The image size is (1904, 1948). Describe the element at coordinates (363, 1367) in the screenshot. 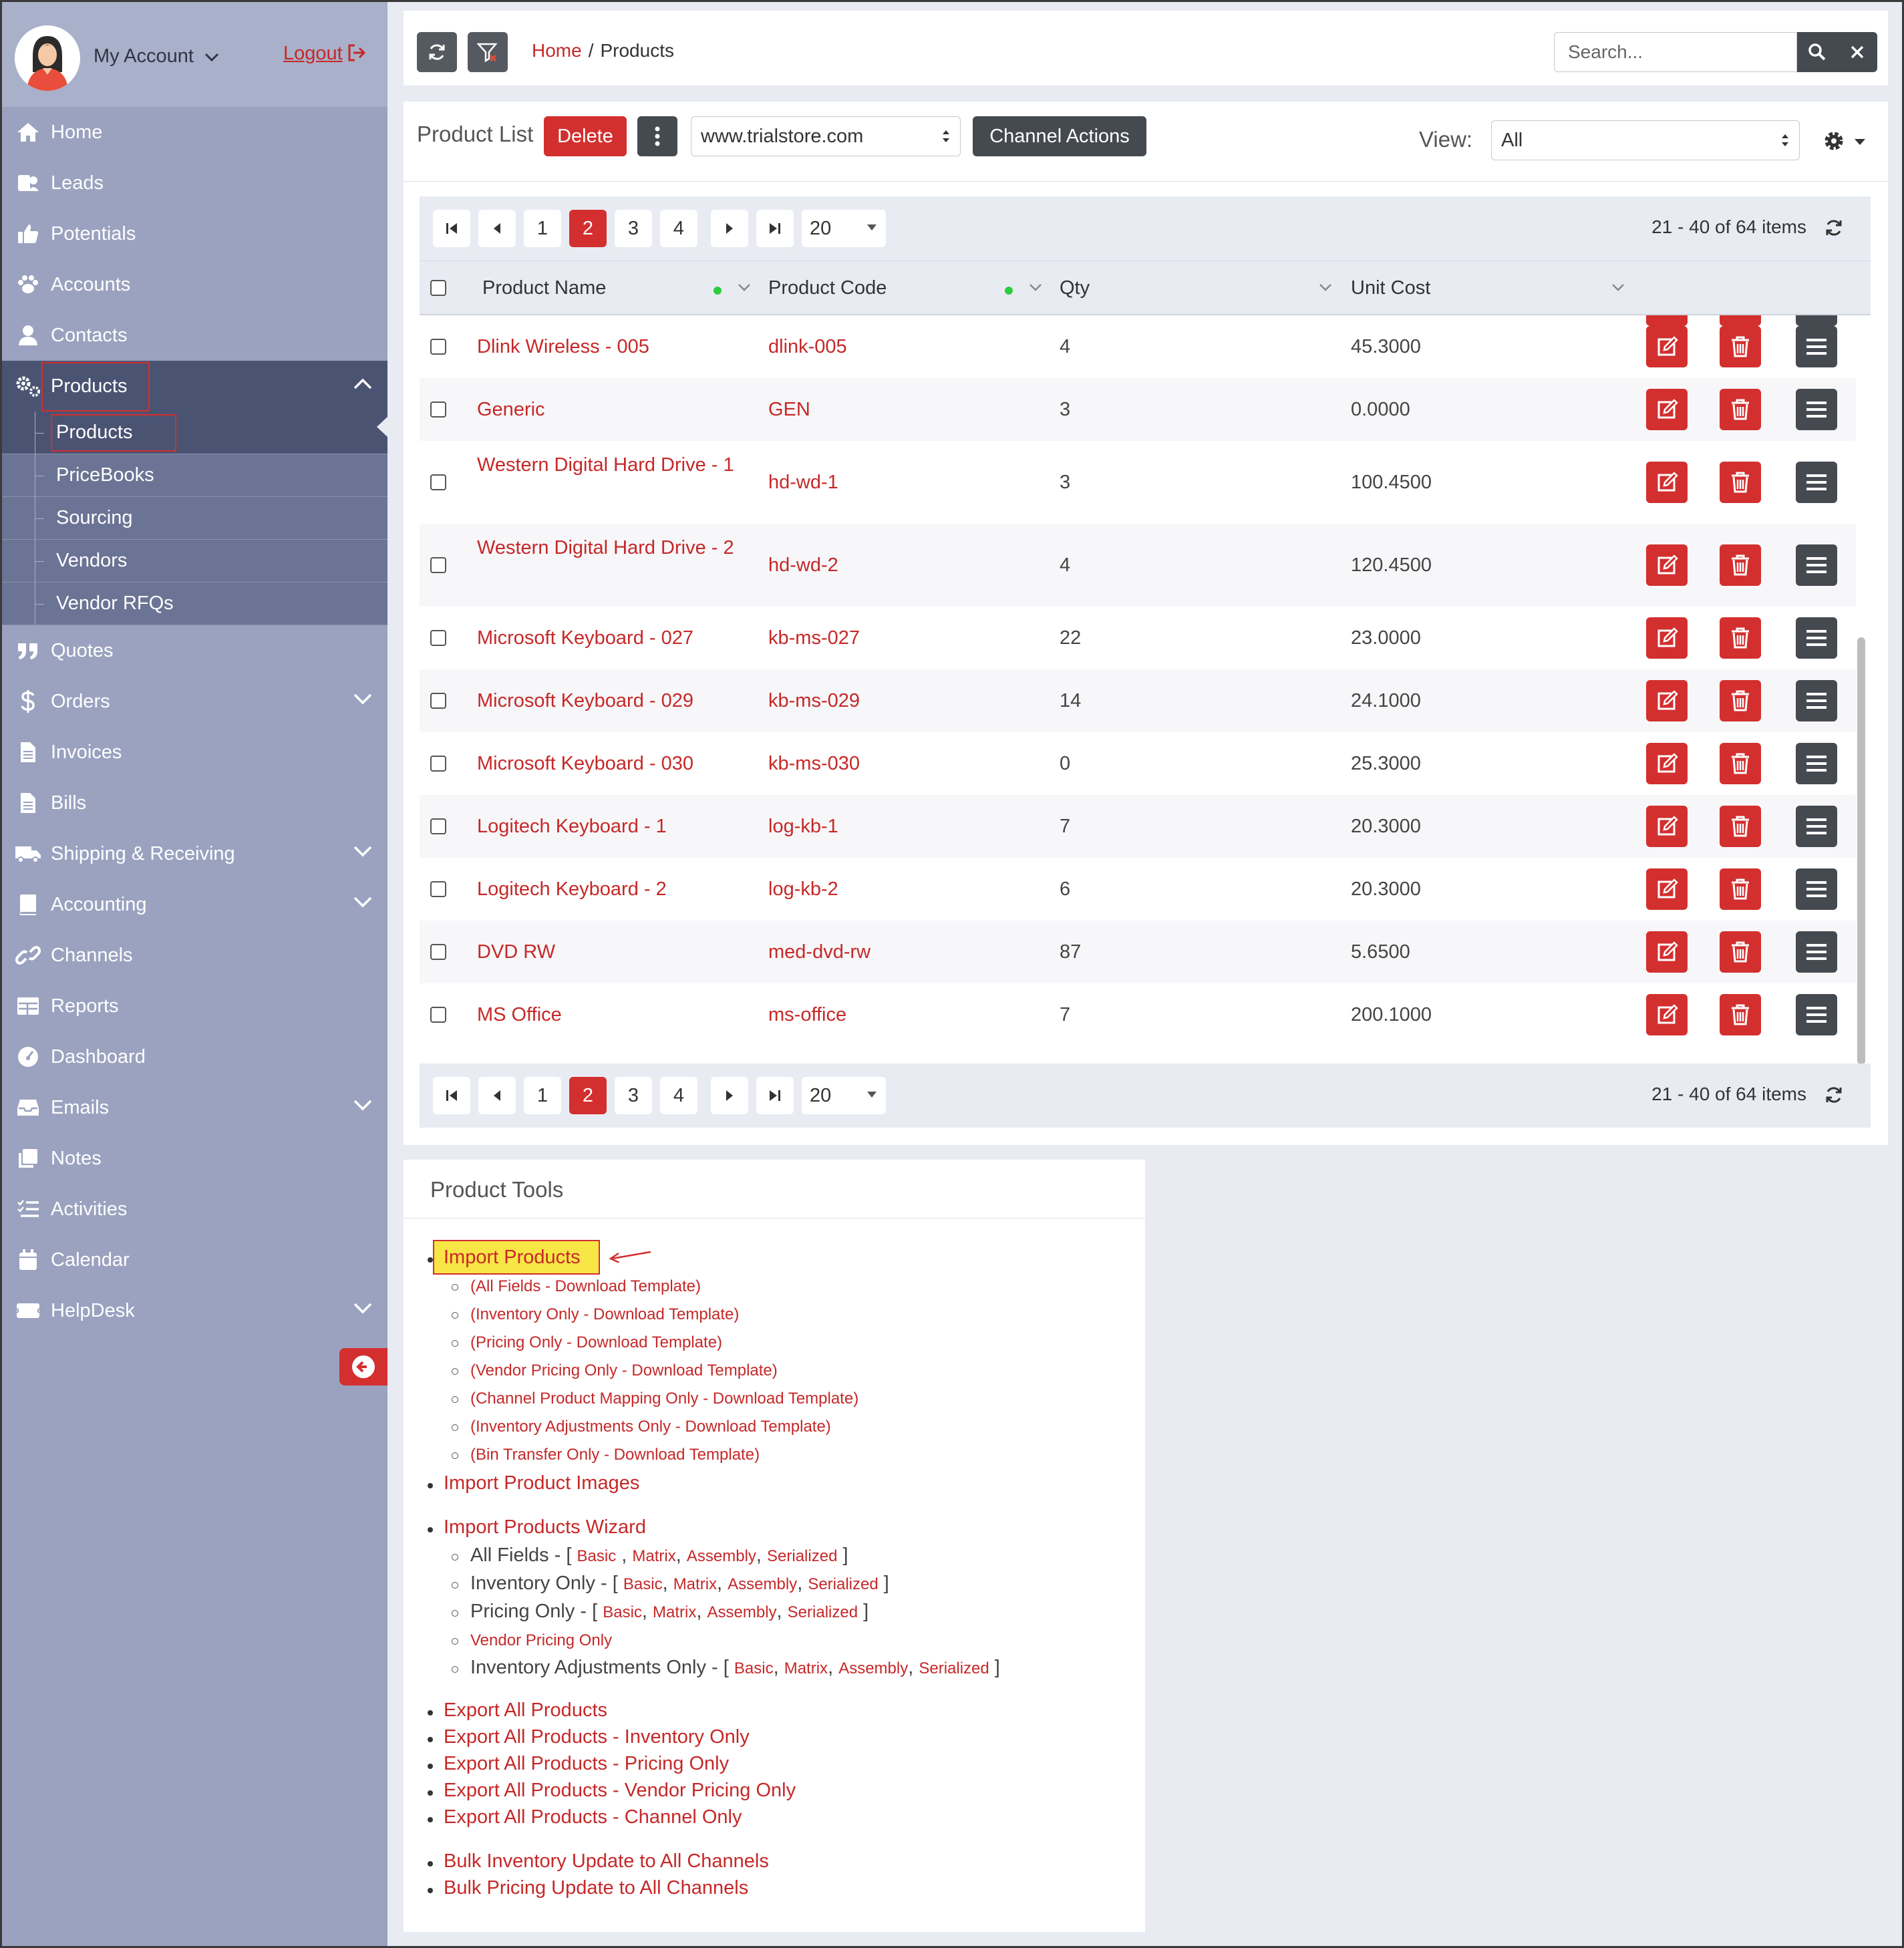

I see `collapse-sidebar-button` at that location.